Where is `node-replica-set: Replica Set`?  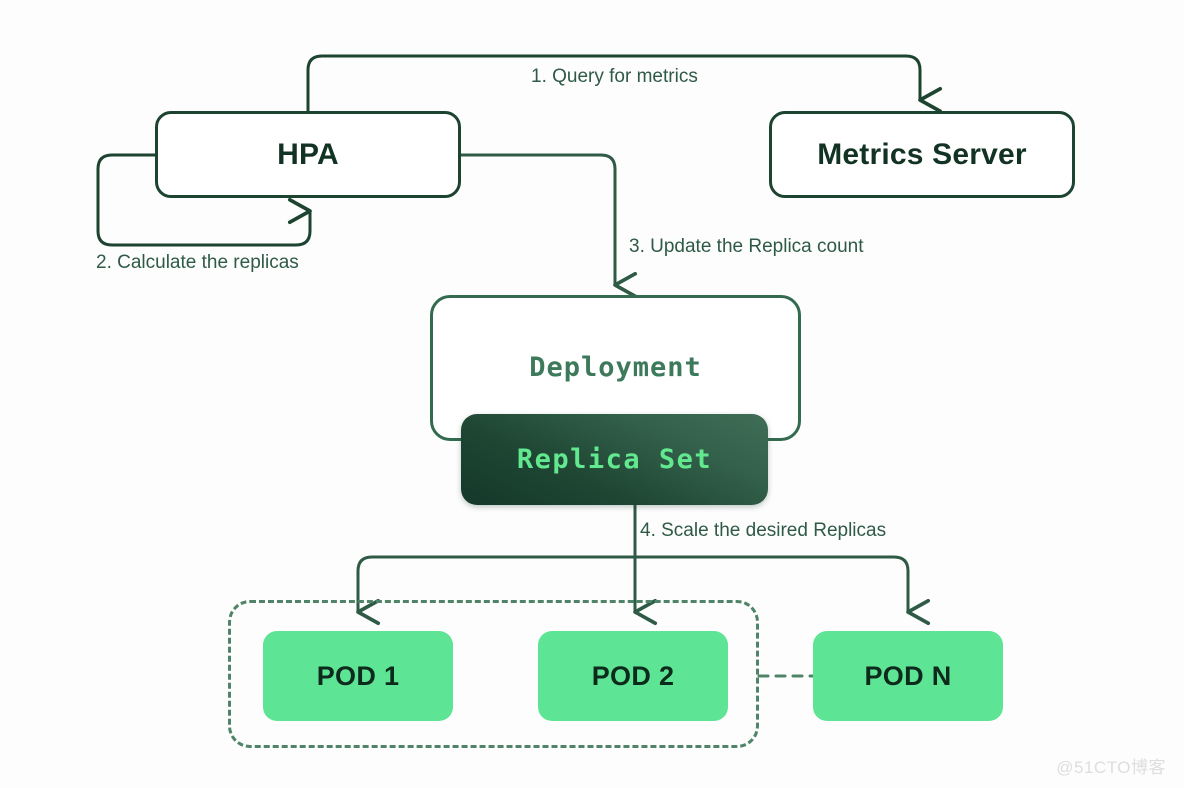
node-replica-set: Replica Set is located at coordinates (614, 459).